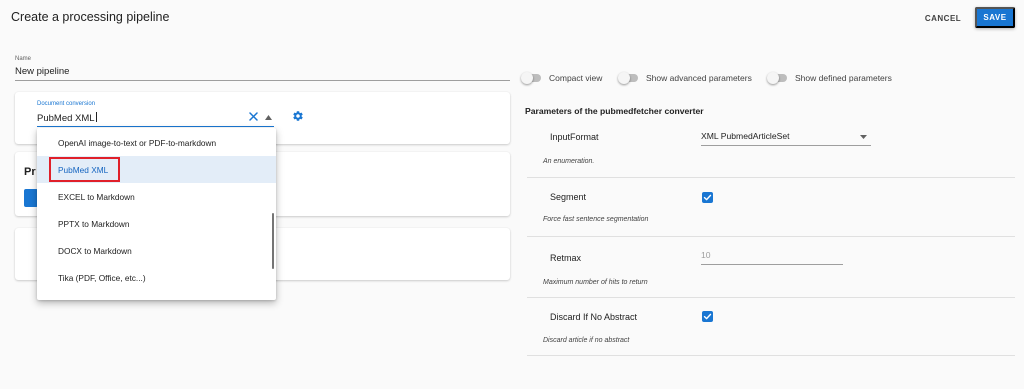  What do you see at coordinates (574, 137) in the screenshot?
I see `param-inputformat-label: InputFormat` at bounding box center [574, 137].